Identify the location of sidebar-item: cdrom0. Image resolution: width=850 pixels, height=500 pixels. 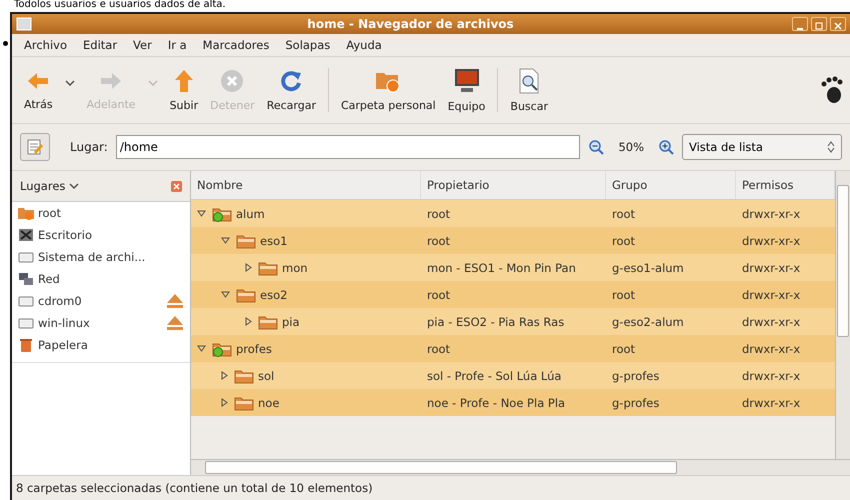
(101, 301).